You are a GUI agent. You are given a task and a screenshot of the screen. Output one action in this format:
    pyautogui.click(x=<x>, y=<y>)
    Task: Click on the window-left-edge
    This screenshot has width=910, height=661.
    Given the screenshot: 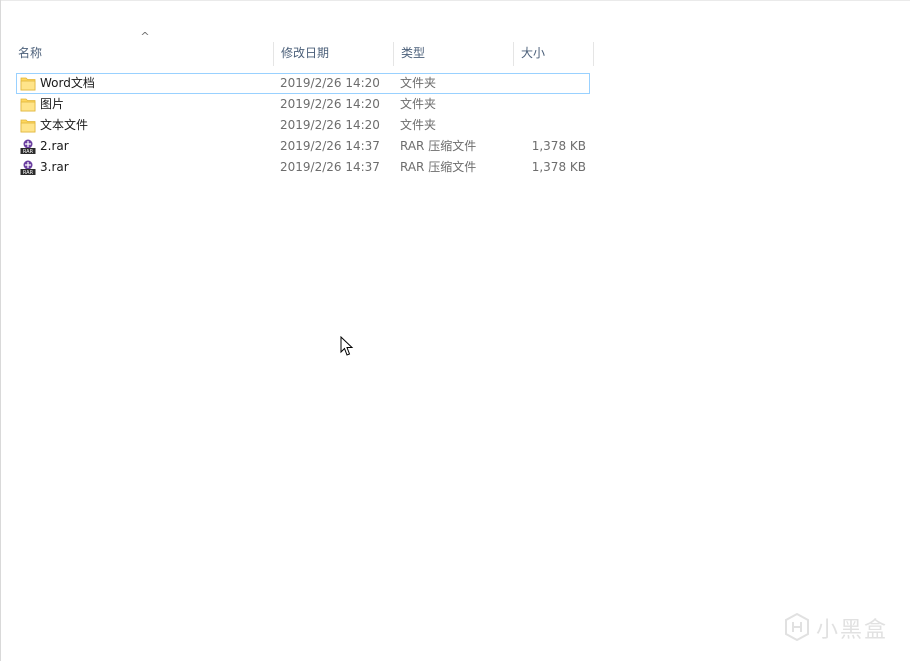 What is the action you would take?
    pyautogui.click(x=0, y=330)
    